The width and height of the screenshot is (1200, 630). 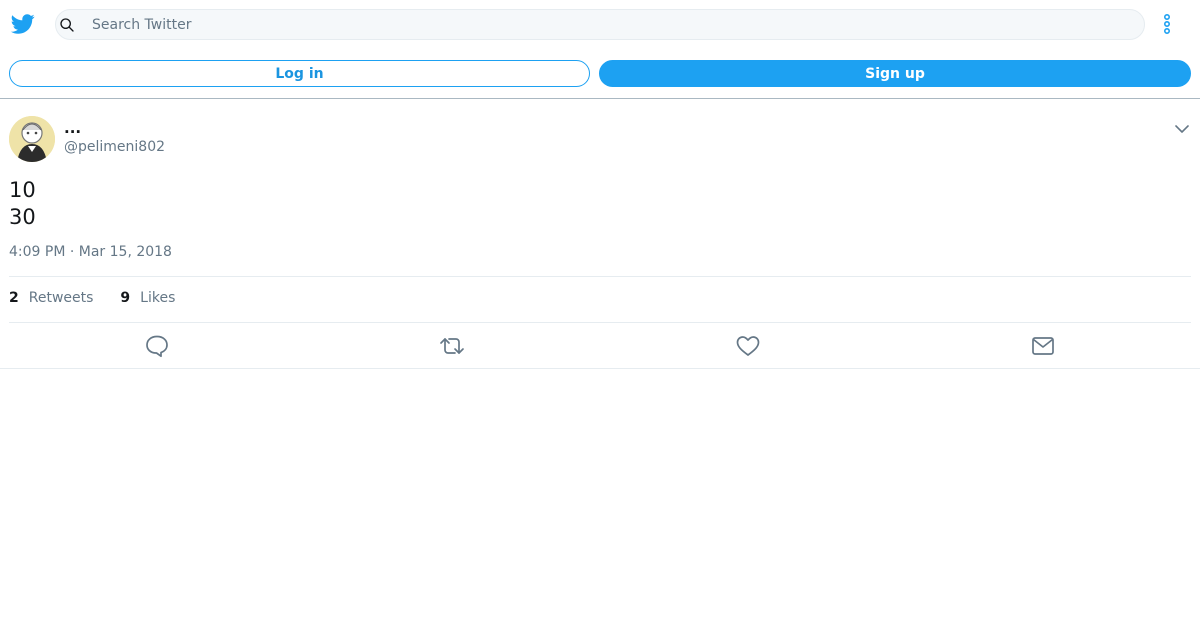 I want to click on more-vertical-icon, so click(x=1167, y=24).